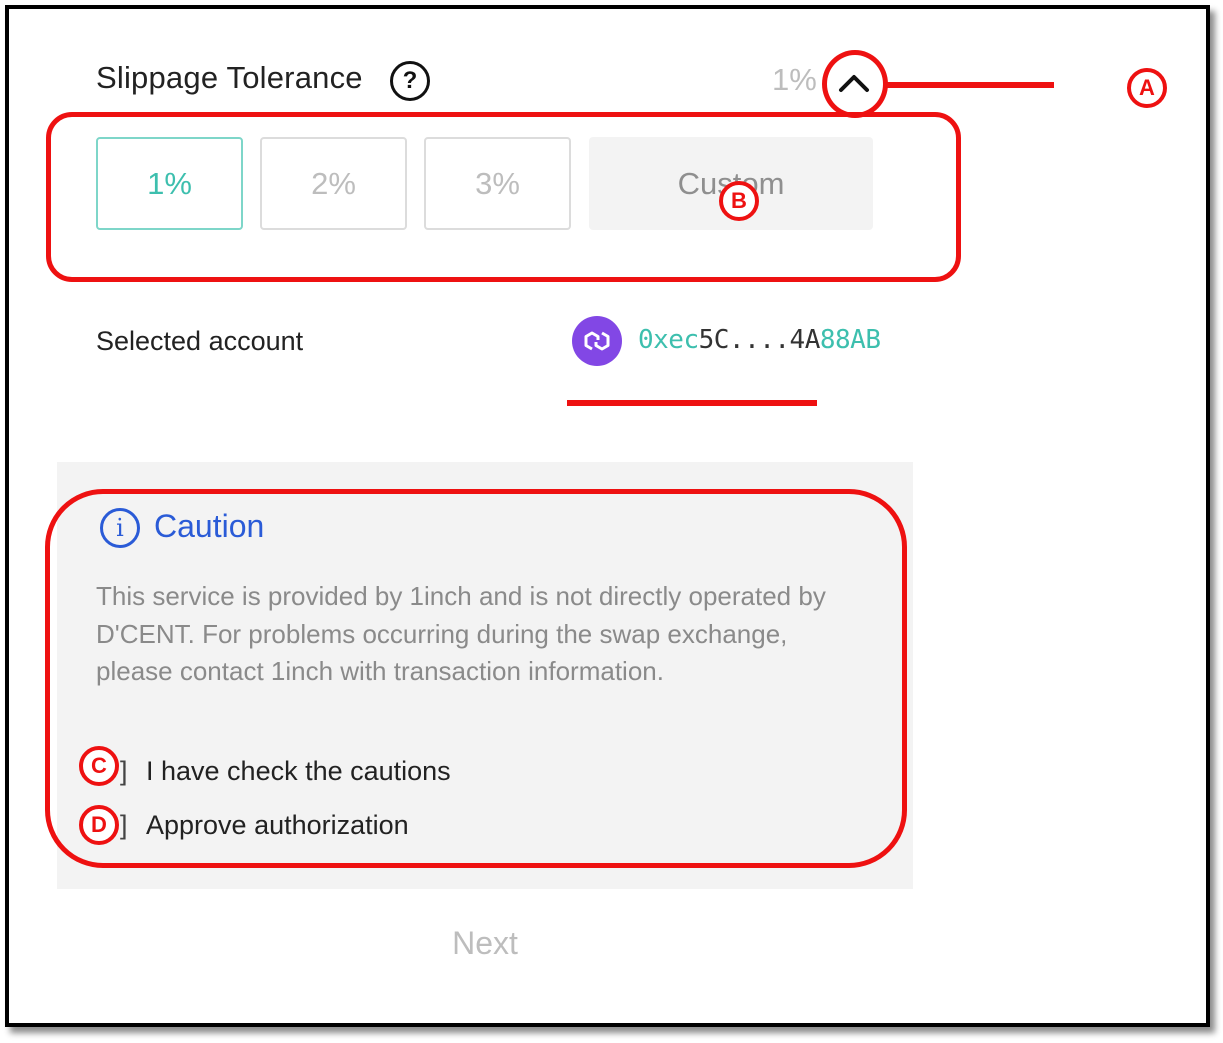 The width and height of the screenshot is (1223, 1043). What do you see at coordinates (485, 943) in the screenshot?
I see `next-button: Next` at bounding box center [485, 943].